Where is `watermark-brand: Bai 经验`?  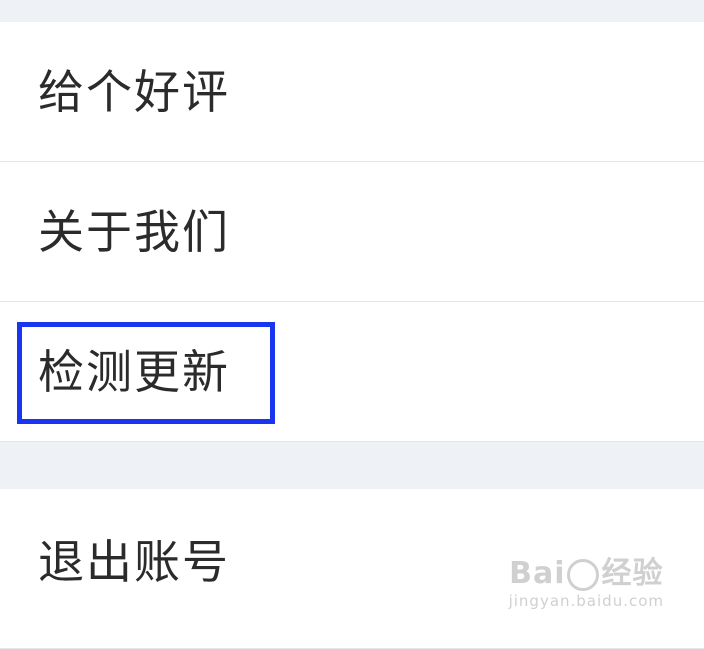 watermark-brand: Bai 经验 is located at coordinates (586, 570).